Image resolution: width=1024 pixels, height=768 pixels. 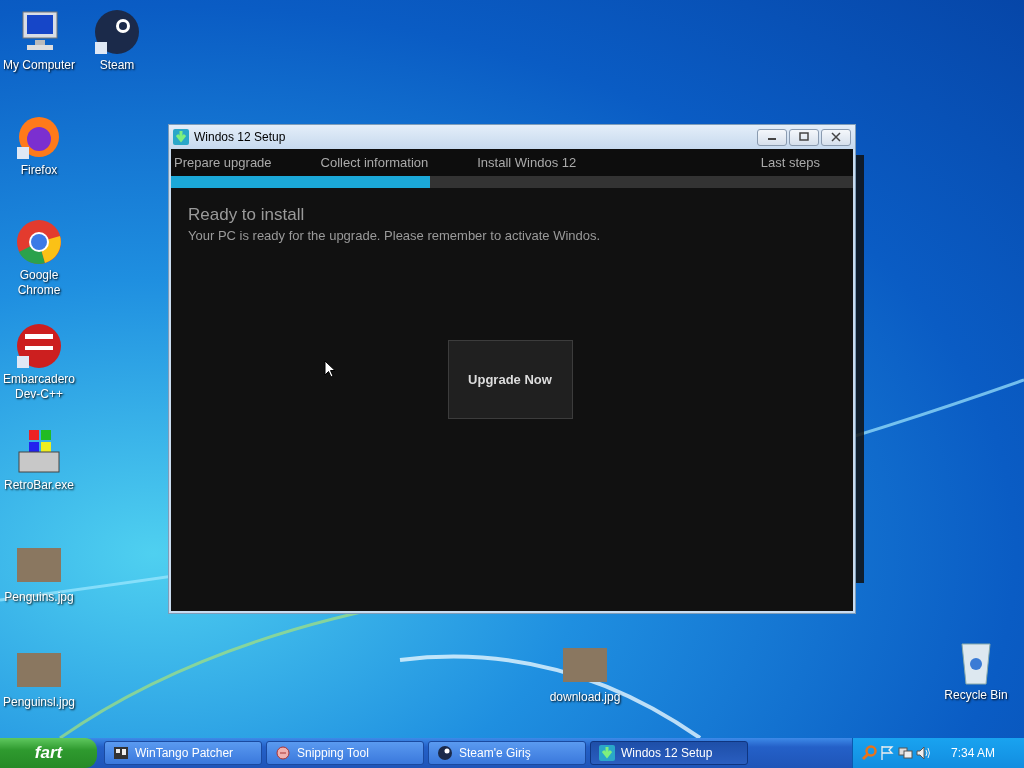 What do you see at coordinates (39, 702) in the screenshot?
I see `desktop-icon-label: Penguinsl.jpg` at bounding box center [39, 702].